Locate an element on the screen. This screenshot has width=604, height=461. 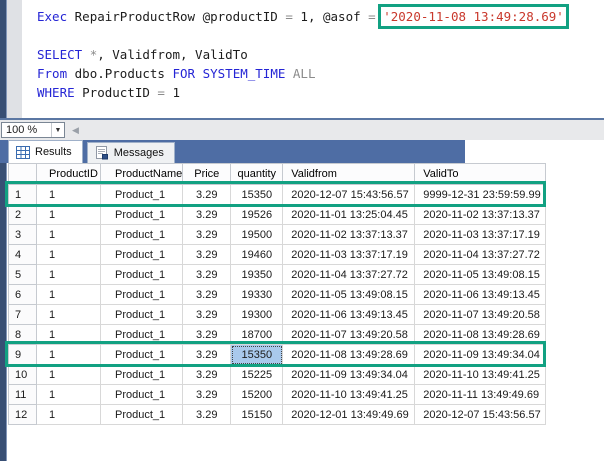
row-number-cell: 7 is located at coordinates (22, 314).